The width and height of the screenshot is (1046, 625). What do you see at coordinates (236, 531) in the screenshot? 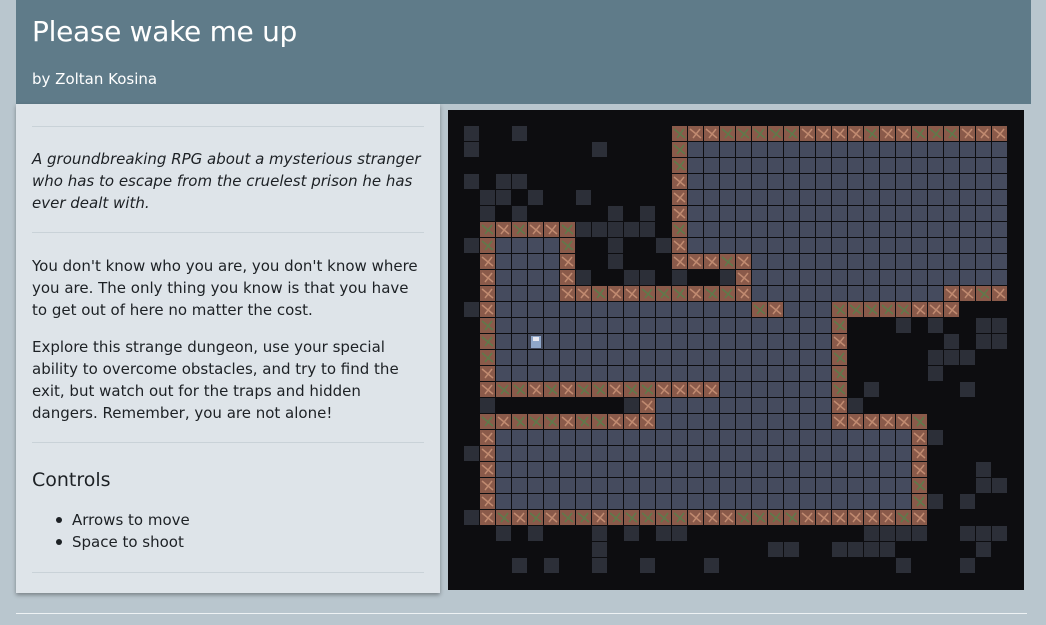
I see `controls-list: Arrows to move Space to shoot` at bounding box center [236, 531].